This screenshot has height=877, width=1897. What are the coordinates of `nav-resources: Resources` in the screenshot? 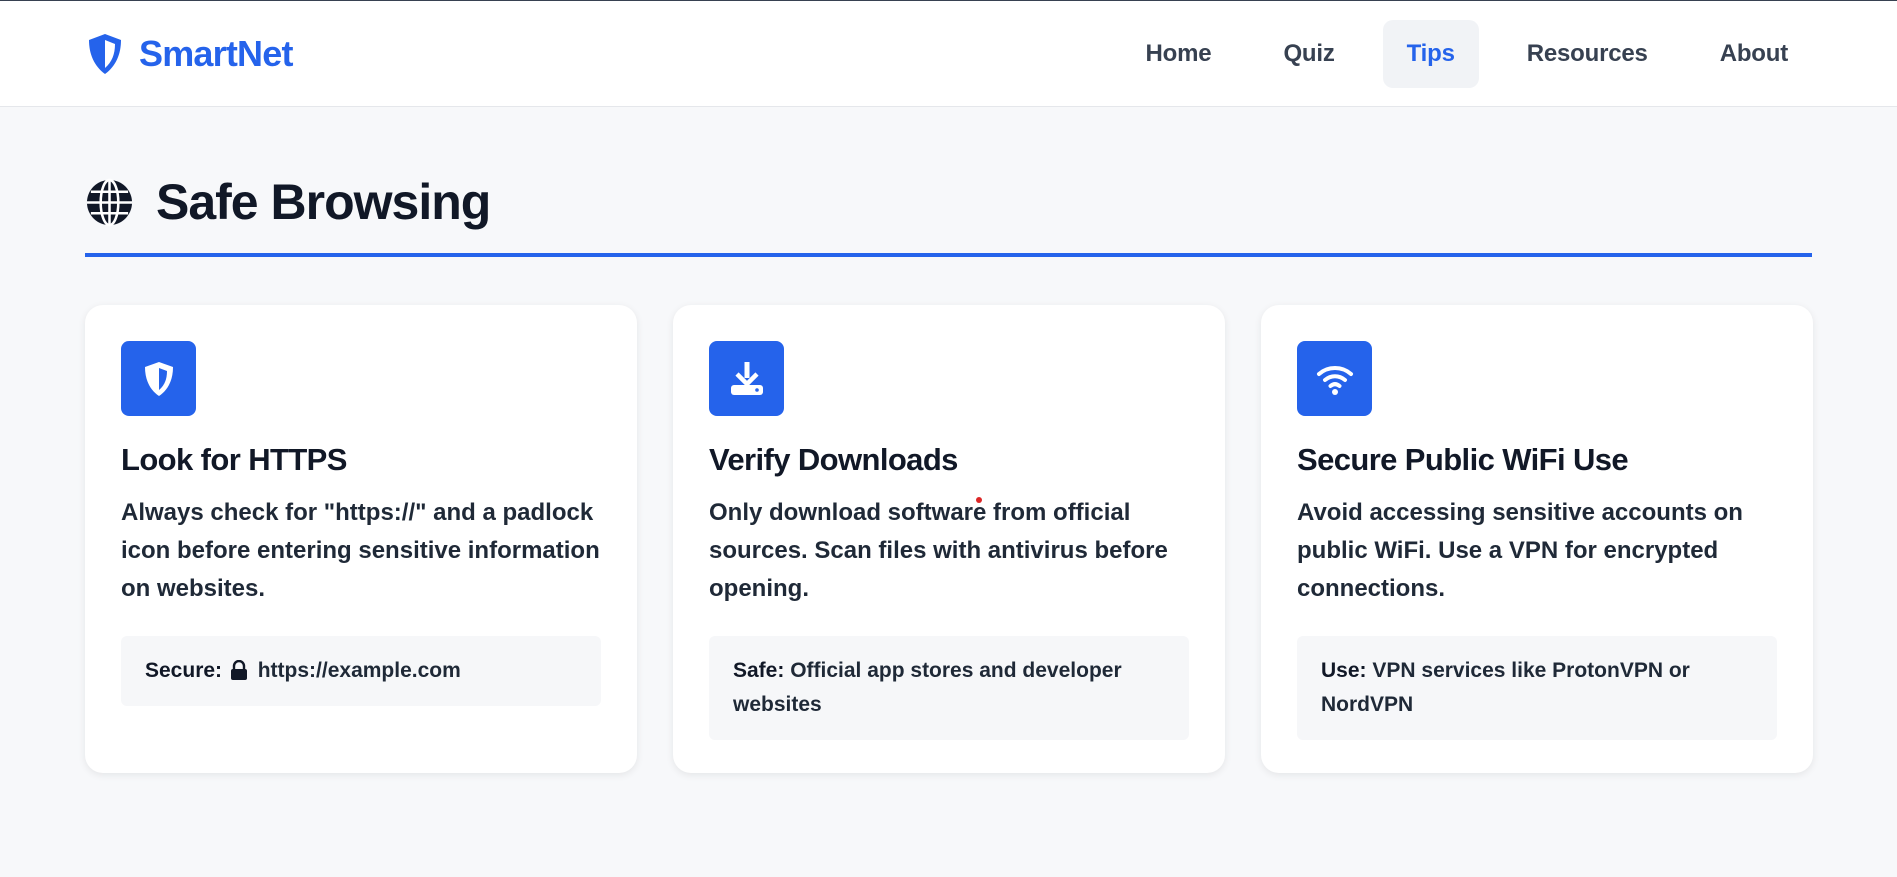 It's located at (1587, 54).